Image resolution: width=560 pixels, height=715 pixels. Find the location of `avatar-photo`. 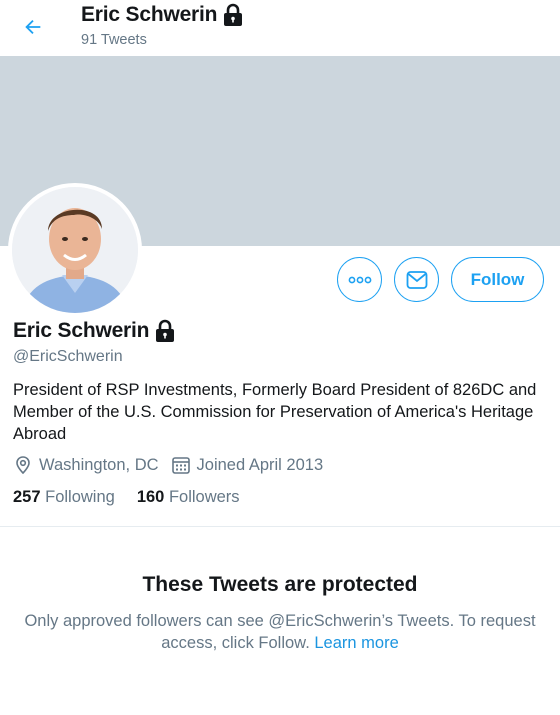

avatar-photo is located at coordinates (75, 250).